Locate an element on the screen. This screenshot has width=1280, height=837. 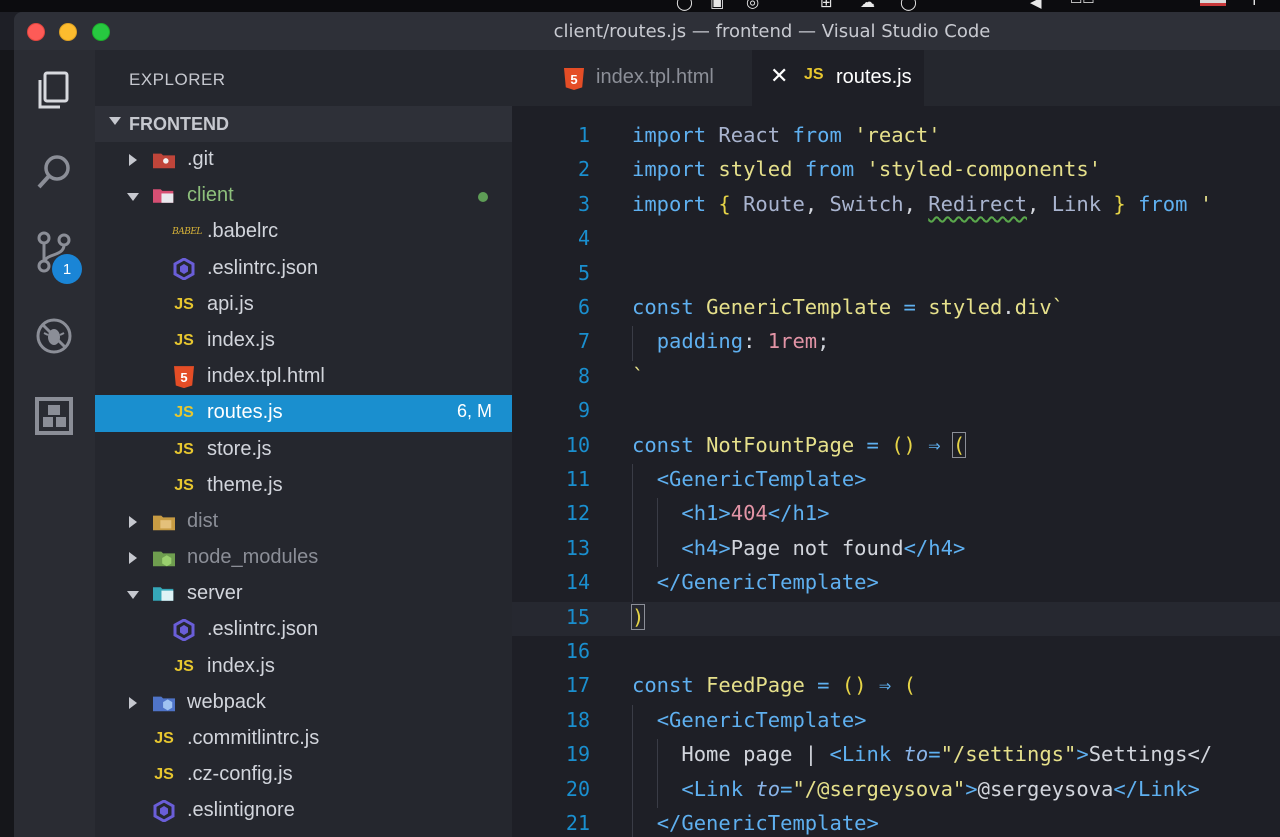
tree-item-label: api.js is located at coordinates (230, 303).